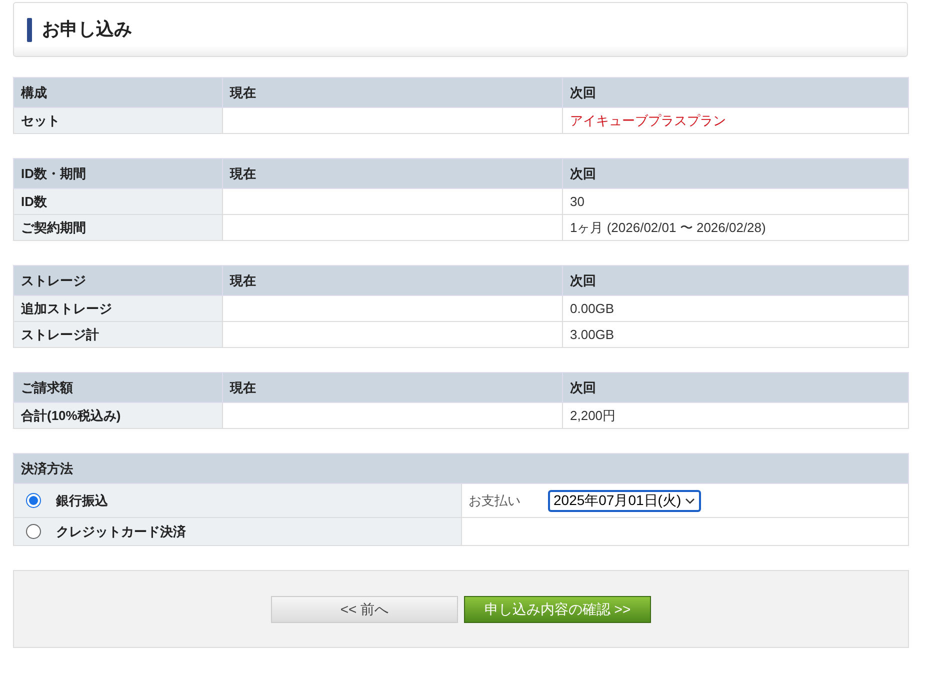 This screenshot has height=690, width=940. I want to click on next-value-cell: 1ヶ月 (2026/02/01 〜 2026/02/28), so click(735, 227).